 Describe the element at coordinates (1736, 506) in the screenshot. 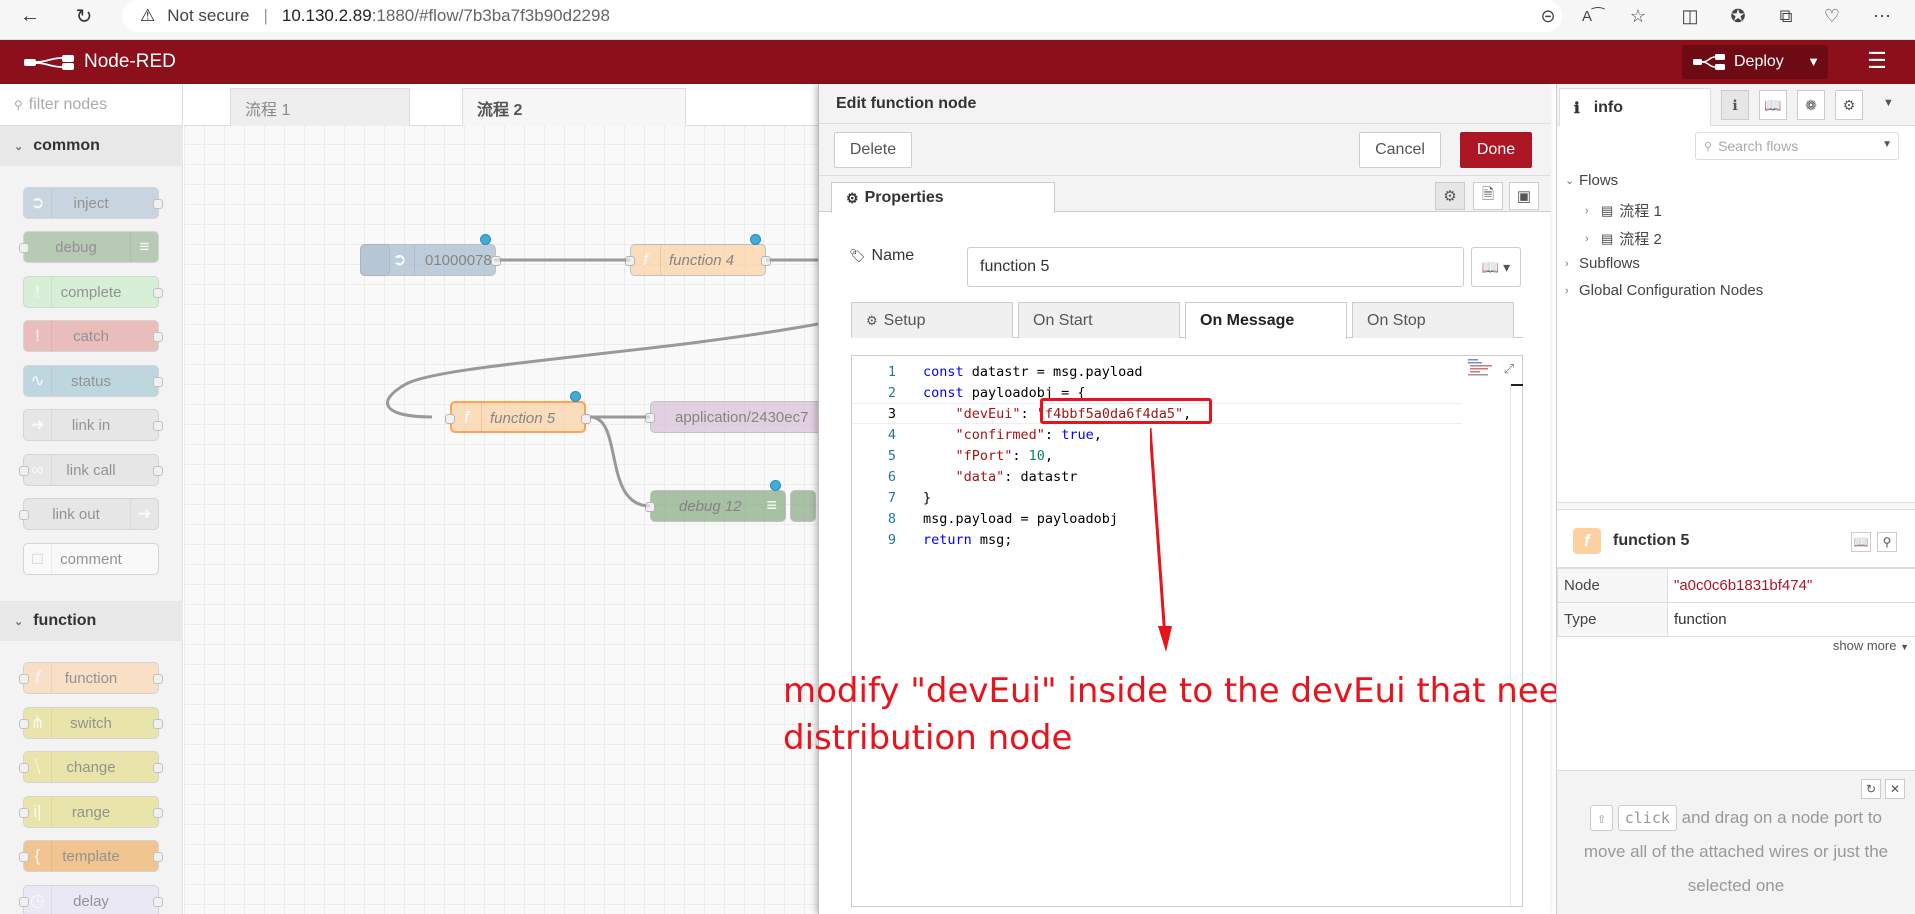

I see `sidebar-splitter` at that location.